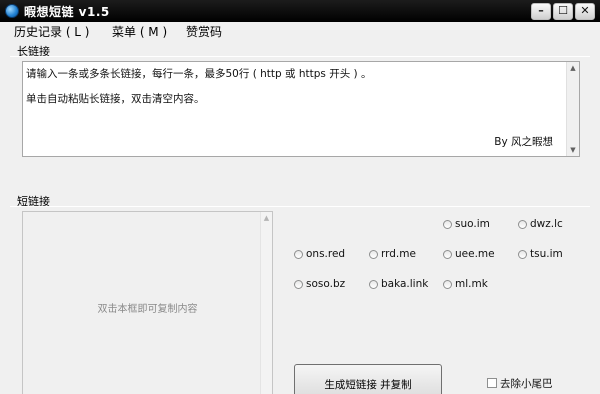  I want to click on author-credit: By 风之暇想, so click(523, 142).